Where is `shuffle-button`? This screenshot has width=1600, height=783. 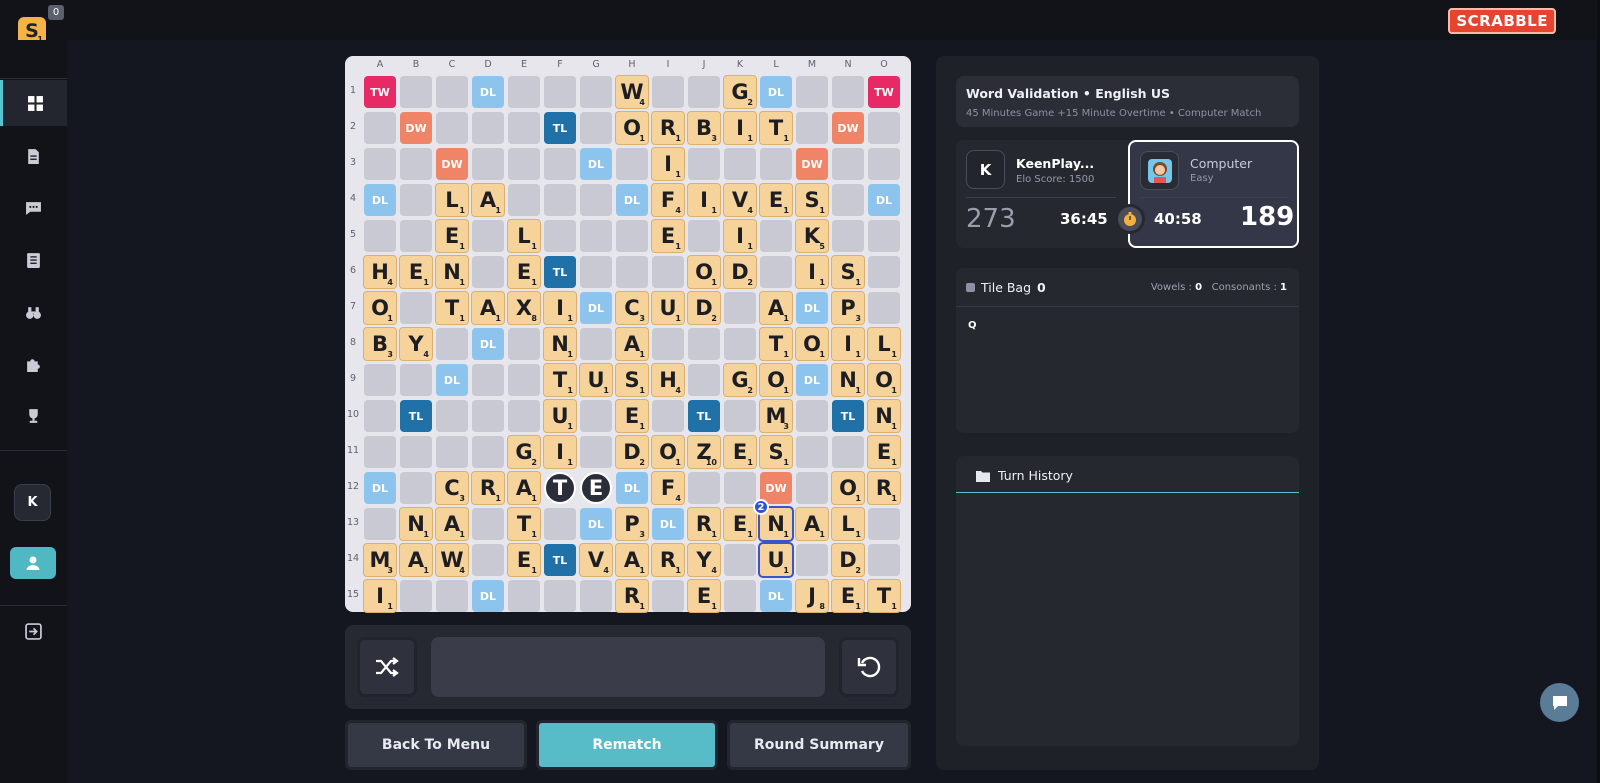
shuffle-button is located at coordinates (387, 667).